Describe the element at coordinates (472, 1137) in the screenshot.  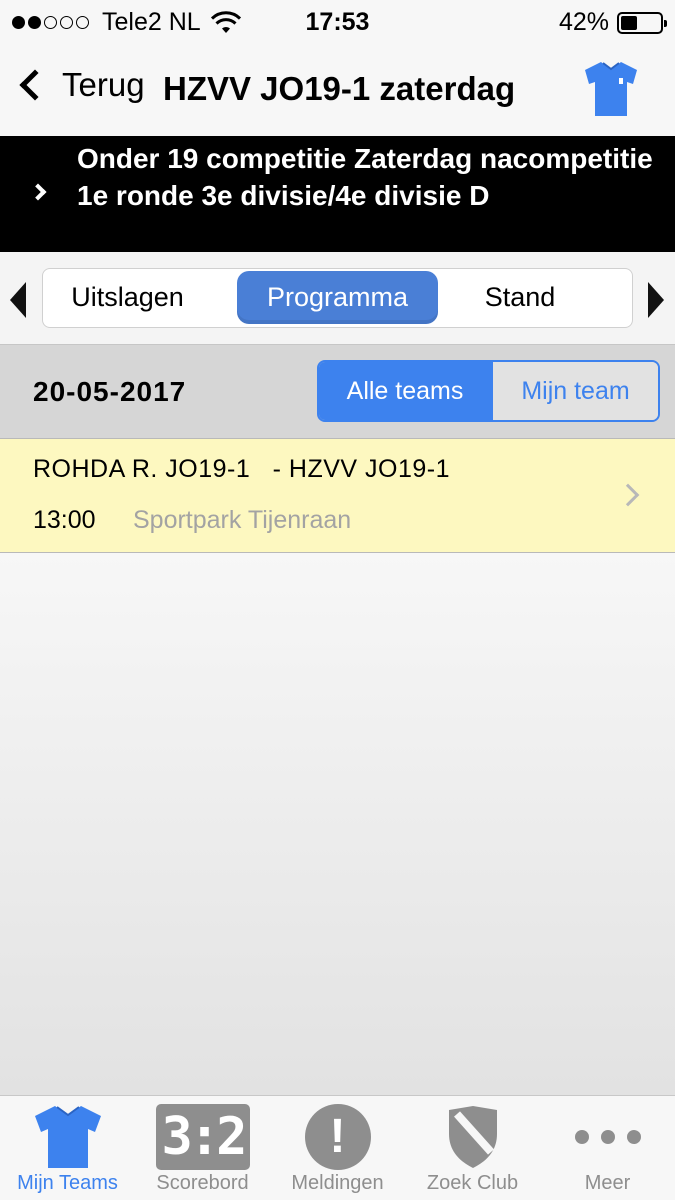
I see `shield-icon` at that location.